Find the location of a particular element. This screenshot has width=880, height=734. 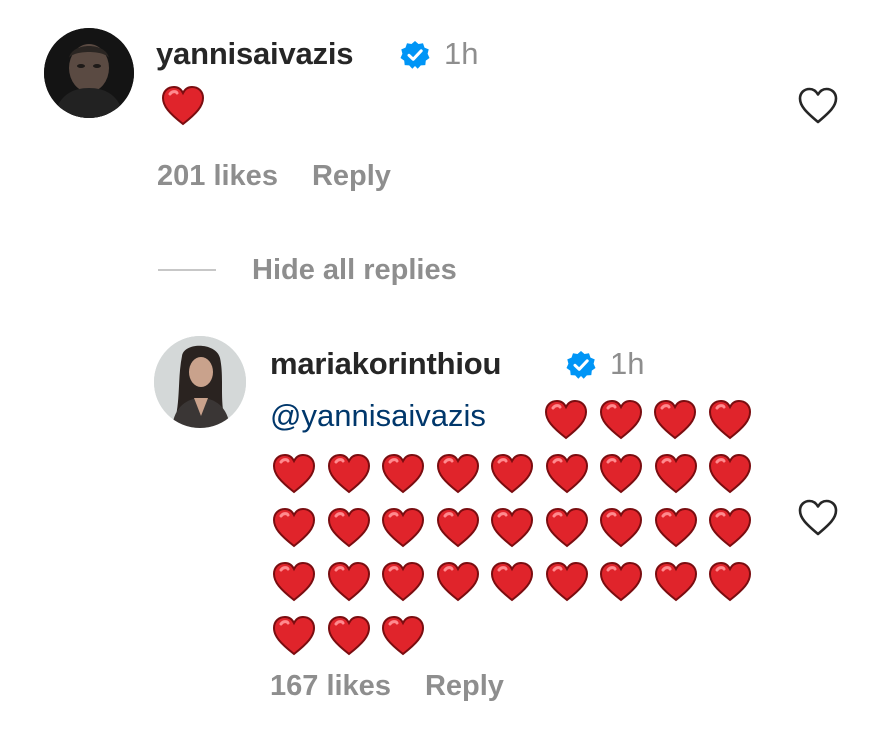

avatar-mariakorinthiou is located at coordinates (200, 382).